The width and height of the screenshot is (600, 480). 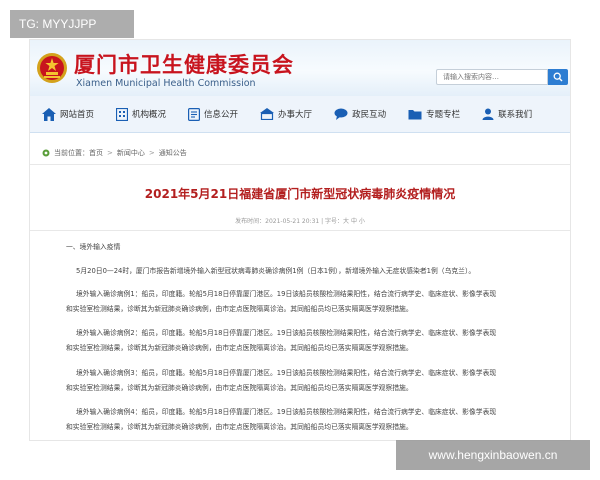 I want to click on location-icon, so click(x=46, y=153).